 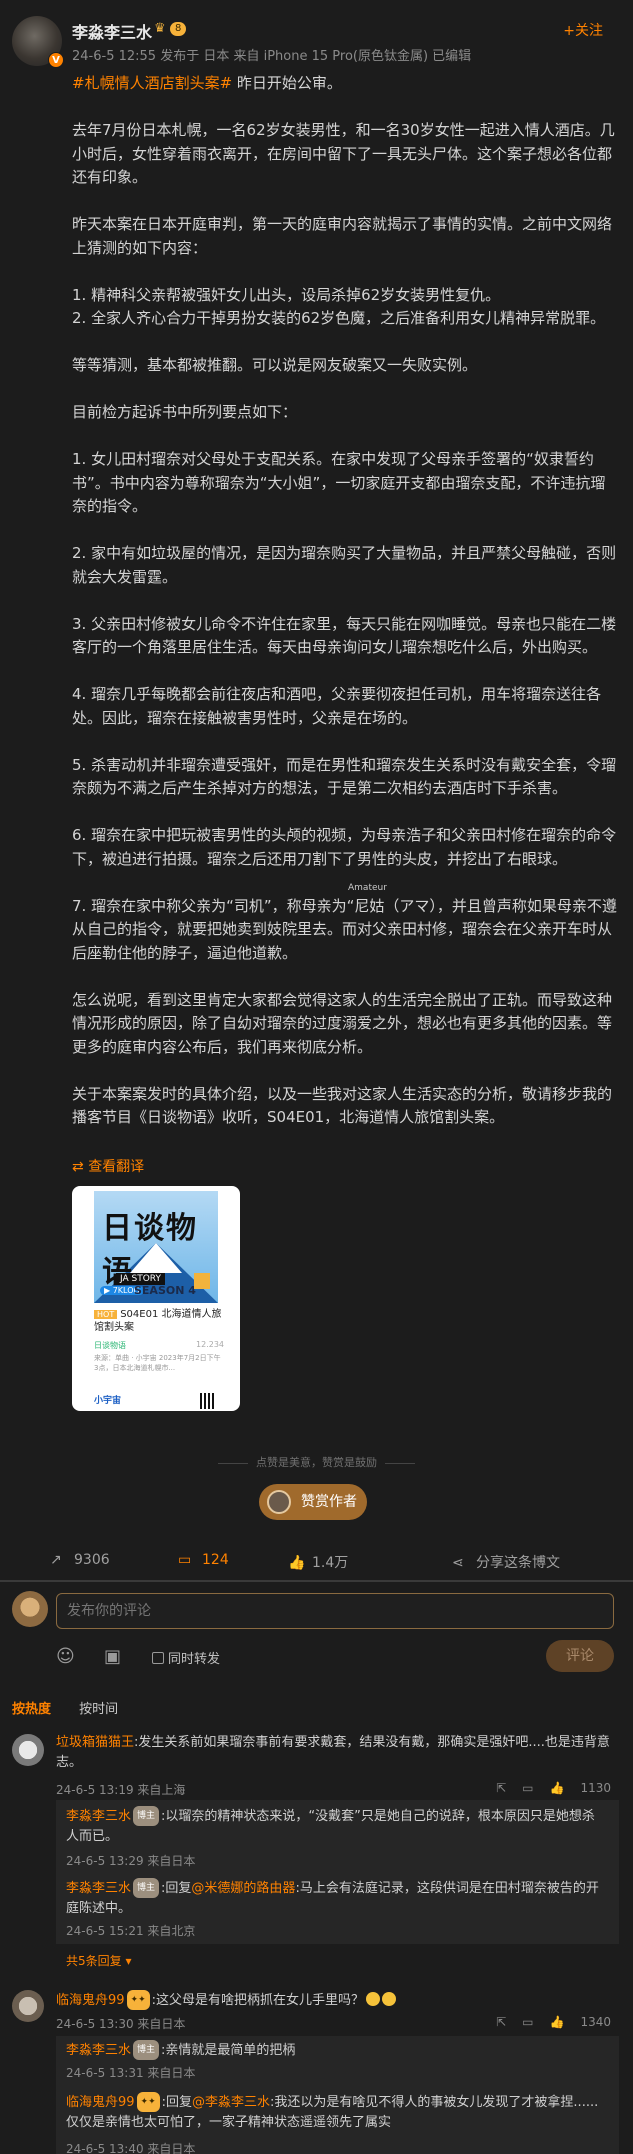 I want to click on repost-button: ↗ 9306, so click(x=80, y=1560).